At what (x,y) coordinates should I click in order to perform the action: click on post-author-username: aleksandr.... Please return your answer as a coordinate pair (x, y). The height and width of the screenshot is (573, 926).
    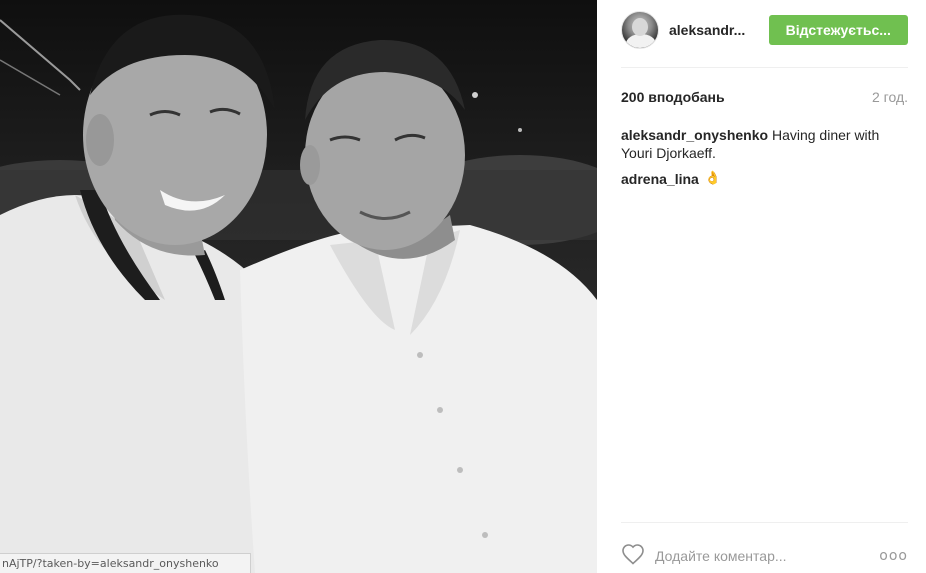
    Looking at the image, I should click on (719, 30).